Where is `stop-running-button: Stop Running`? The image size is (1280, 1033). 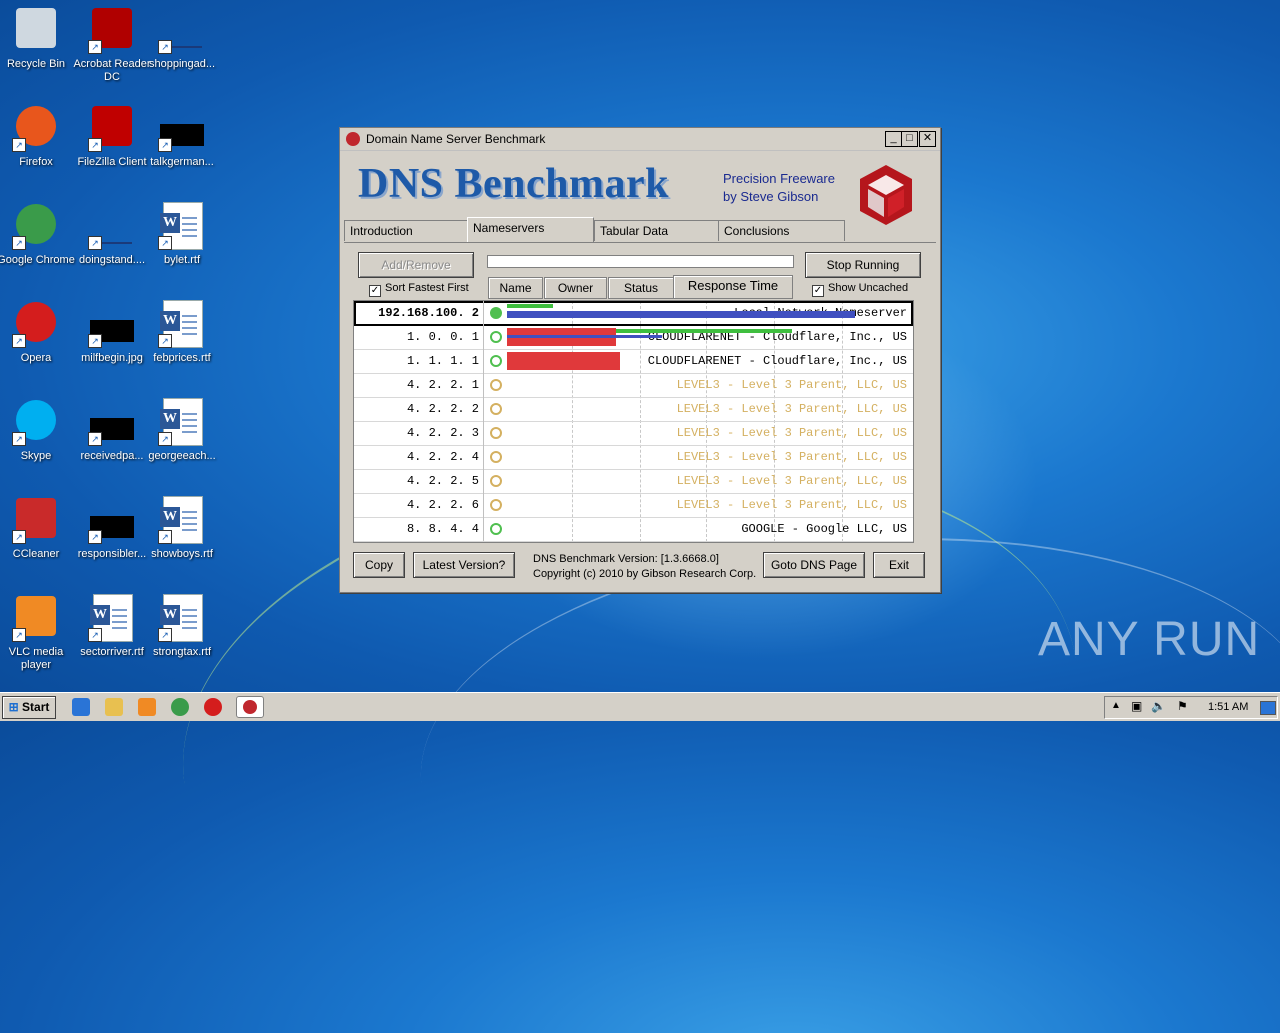
stop-running-button: Stop Running is located at coordinates (863, 265).